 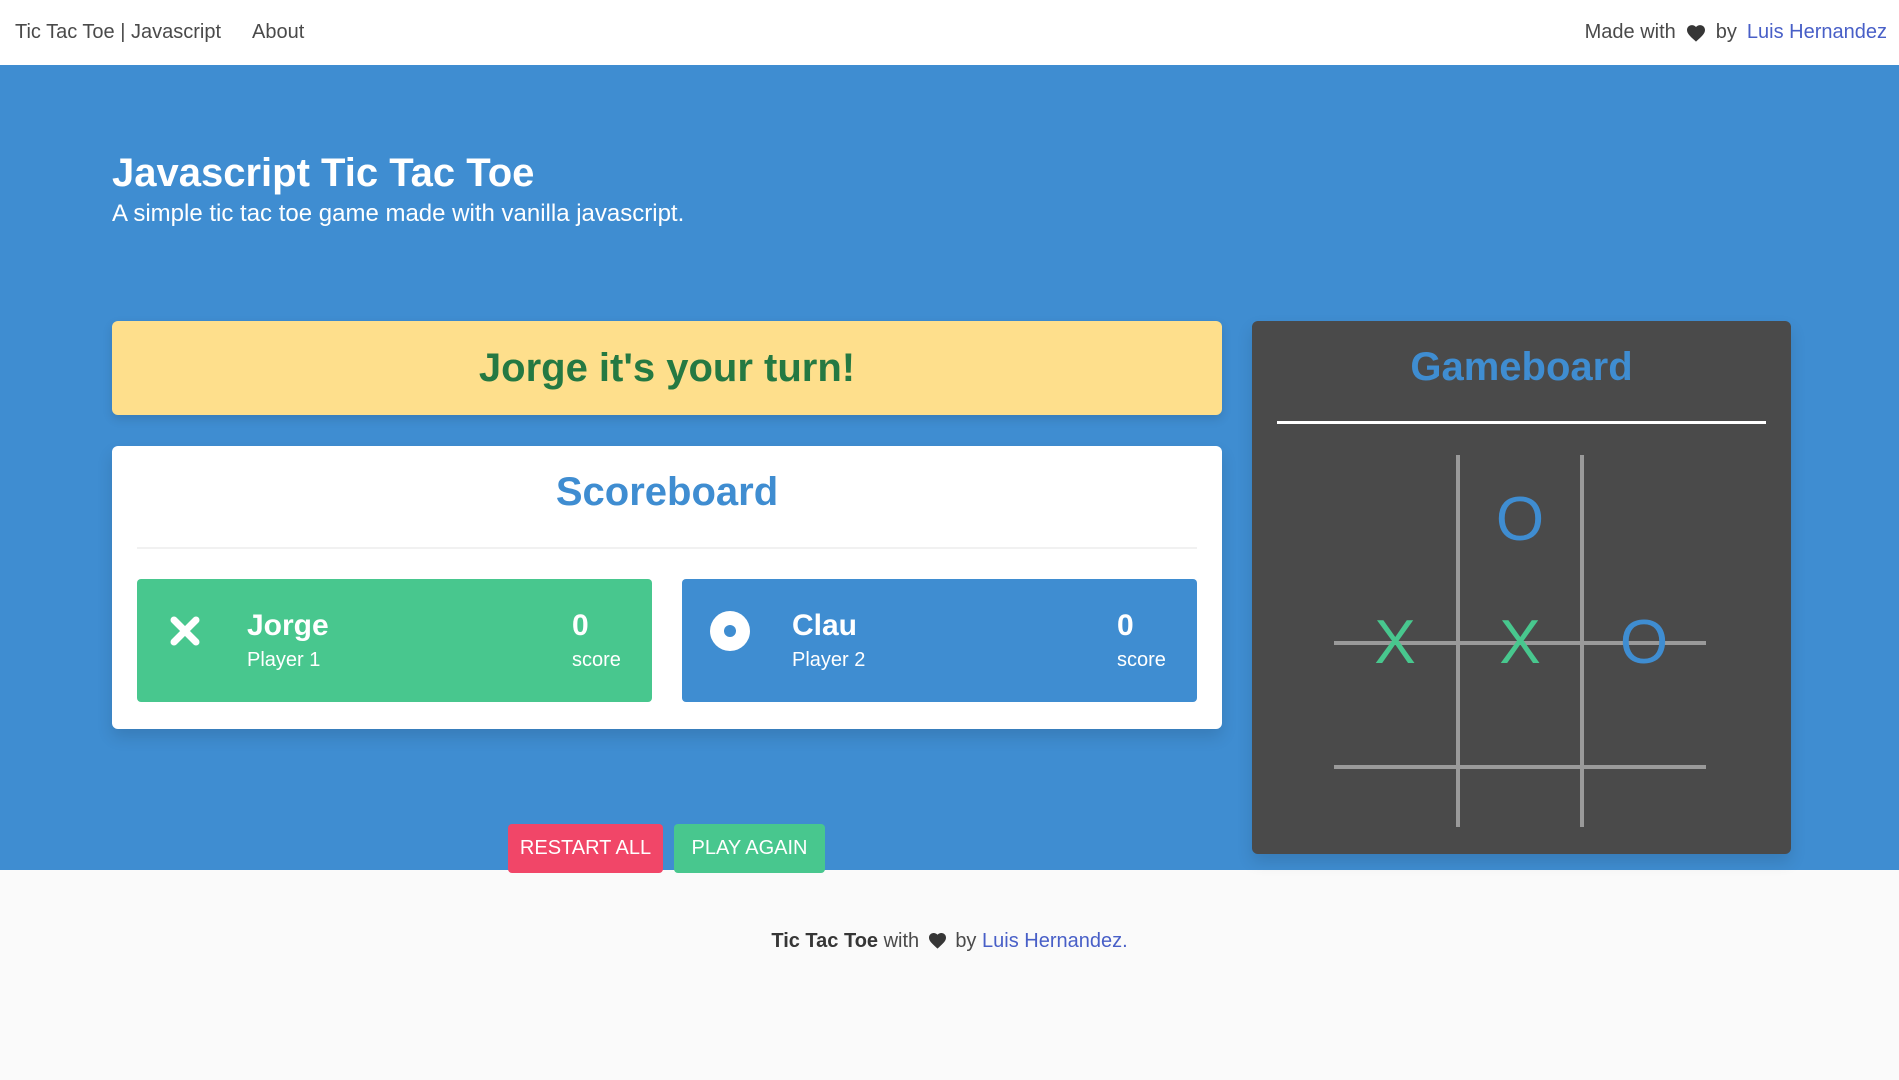 I want to click on page-title: Javascript Tic Tac Toe, so click(x=323, y=173).